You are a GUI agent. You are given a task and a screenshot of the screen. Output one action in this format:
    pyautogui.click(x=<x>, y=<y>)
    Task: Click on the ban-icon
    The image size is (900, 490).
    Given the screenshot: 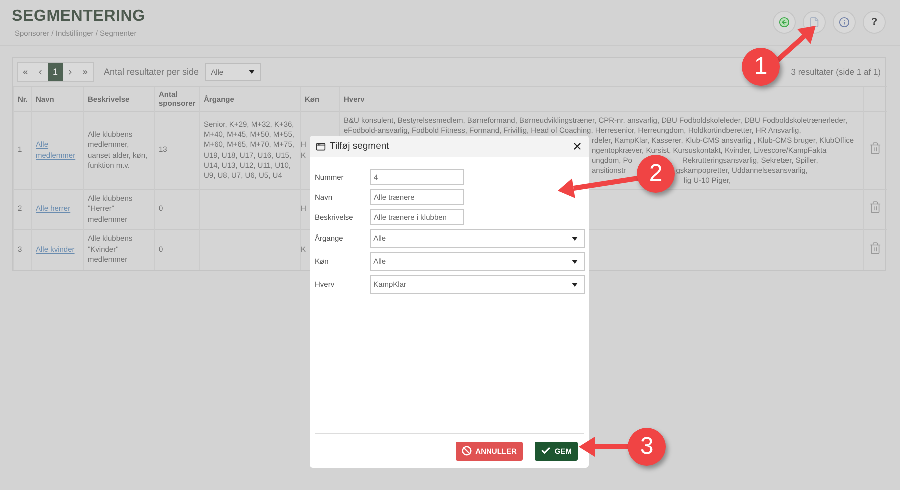 What is the action you would take?
    pyautogui.click(x=467, y=451)
    